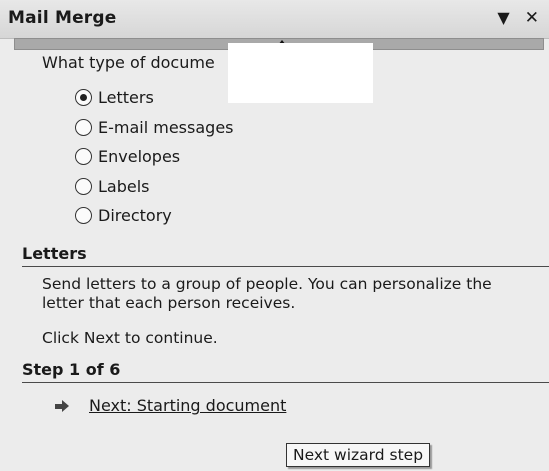 This screenshot has width=549, height=471. Describe the element at coordinates (139, 157) in the screenshot. I see `option-label: Envelopes` at that location.